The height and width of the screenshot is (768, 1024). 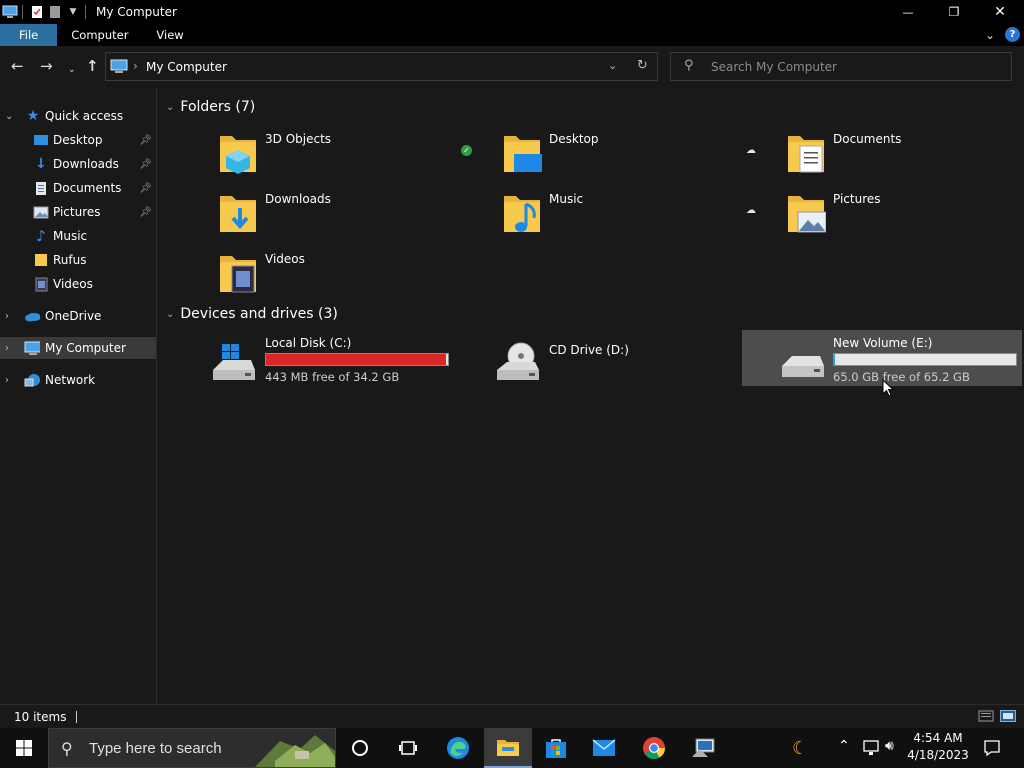 What do you see at coordinates (234, 362) in the screenshot?
I see `windows-drive-icon` at bounding box center [234, 362].